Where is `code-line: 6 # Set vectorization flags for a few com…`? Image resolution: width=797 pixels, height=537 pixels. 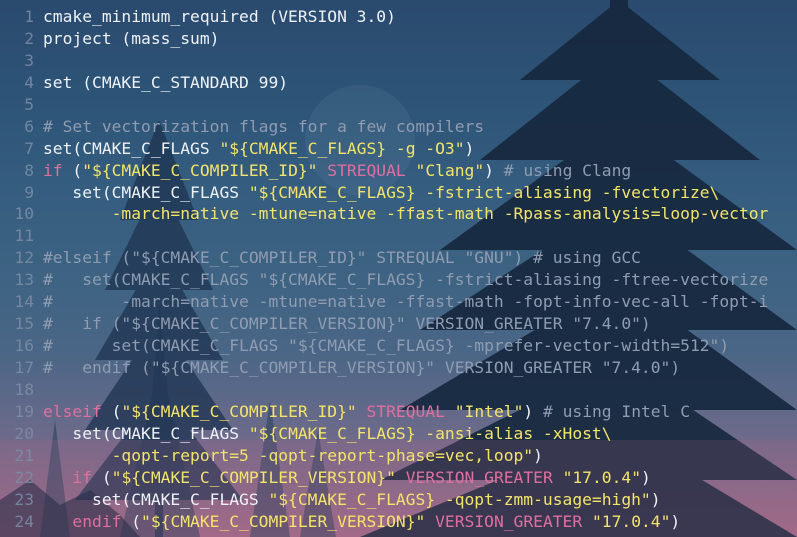
code-line: 6 # Set vectorization flags for a few com… is located at coordinates (398, 127).